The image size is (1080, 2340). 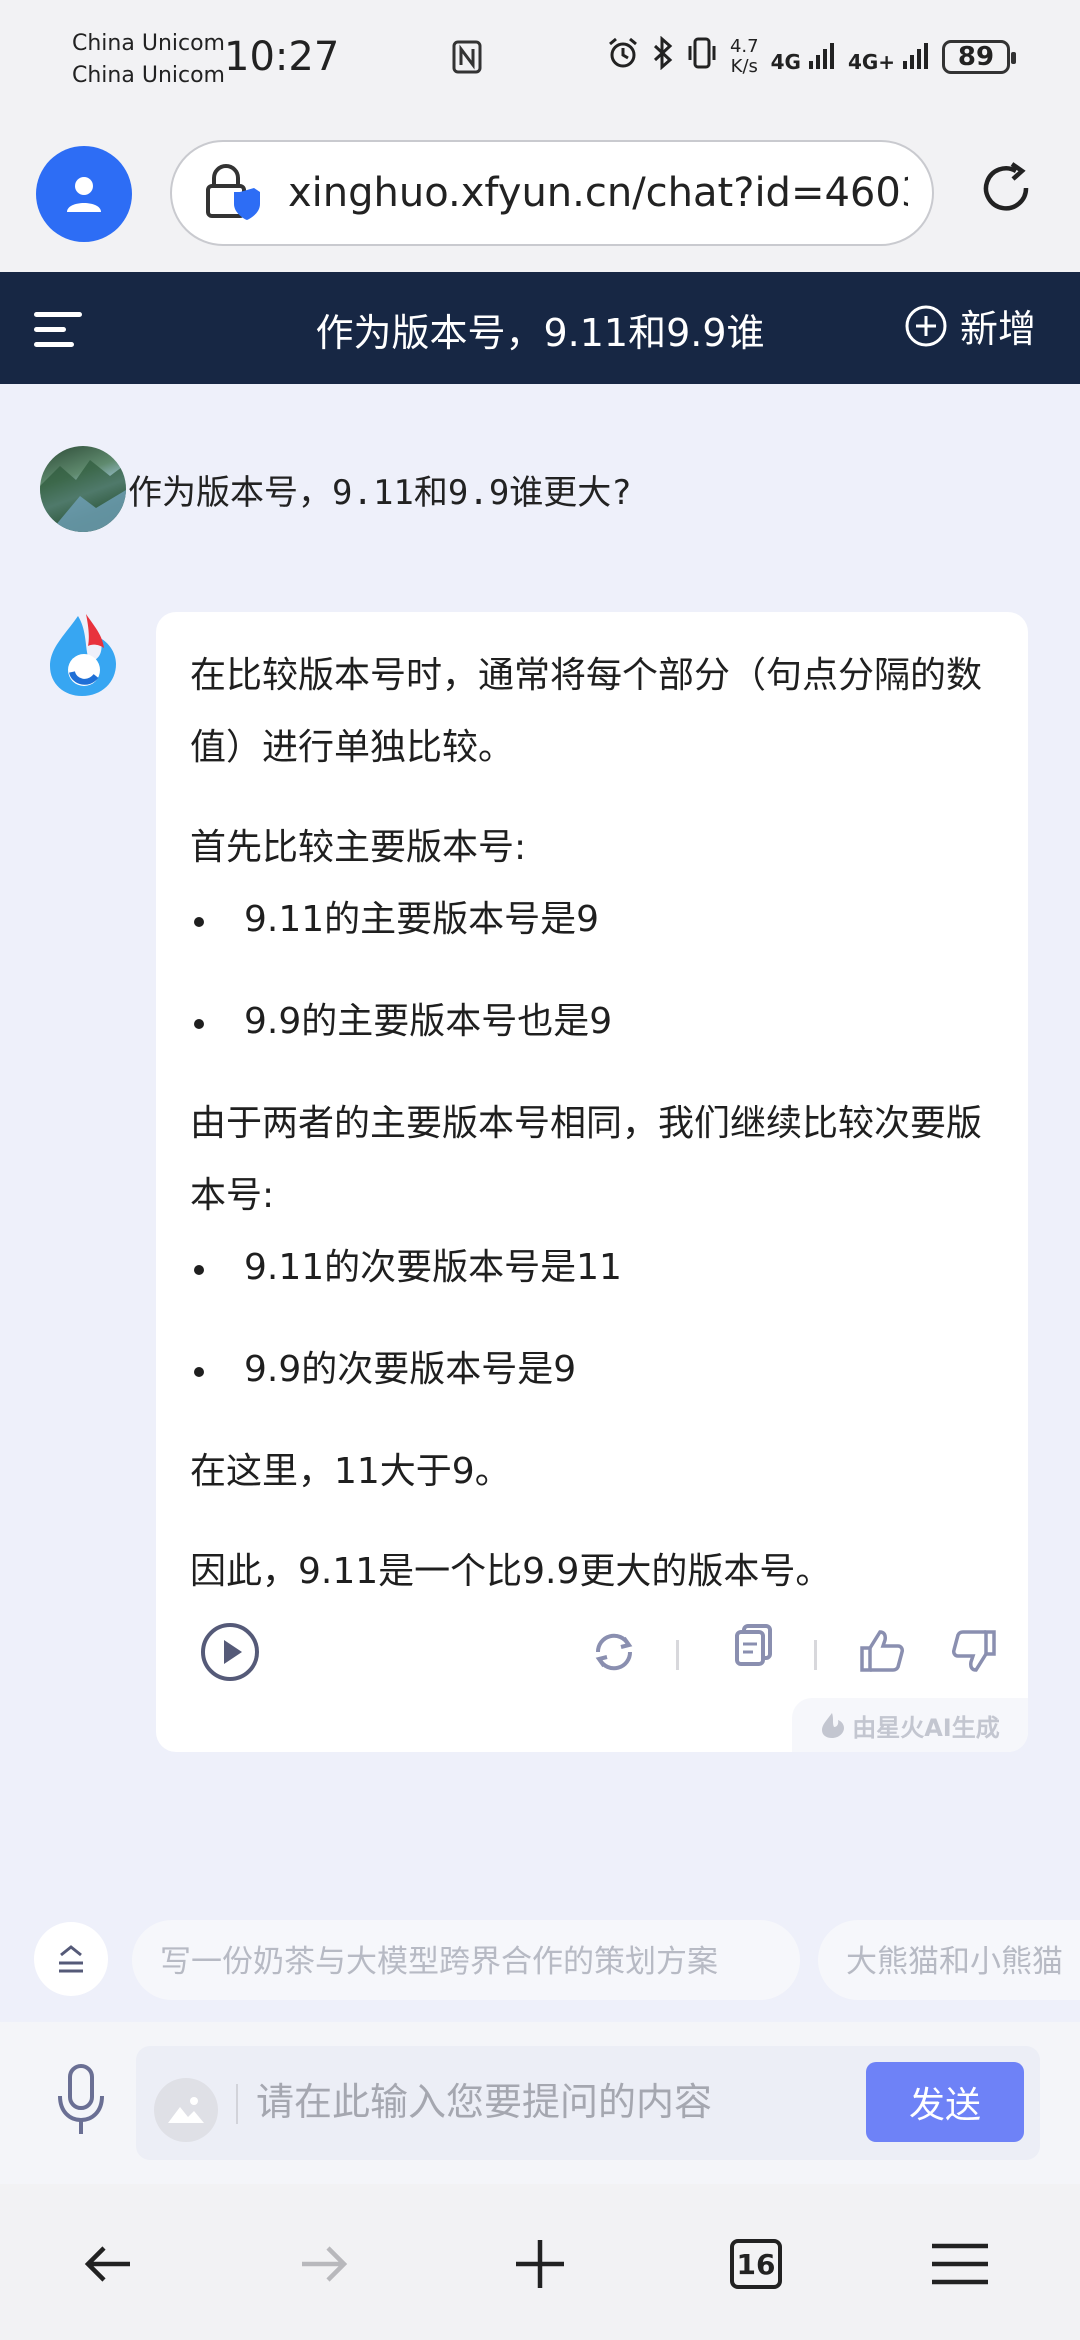 What do you see at coordinates (754, 1648) in the screenshot?
I see `copy-icon` at bounding box center [754, 1648].